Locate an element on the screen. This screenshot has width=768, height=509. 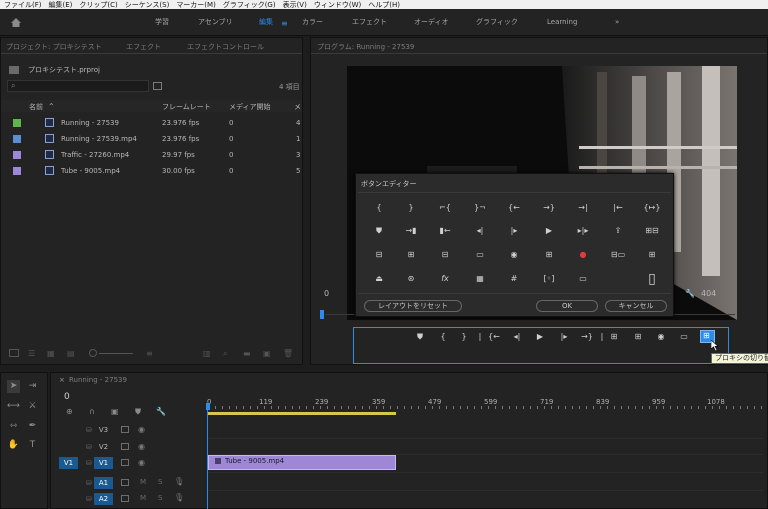
sort-ascending-icon: ⌃ is located at coordinates (51, 106).